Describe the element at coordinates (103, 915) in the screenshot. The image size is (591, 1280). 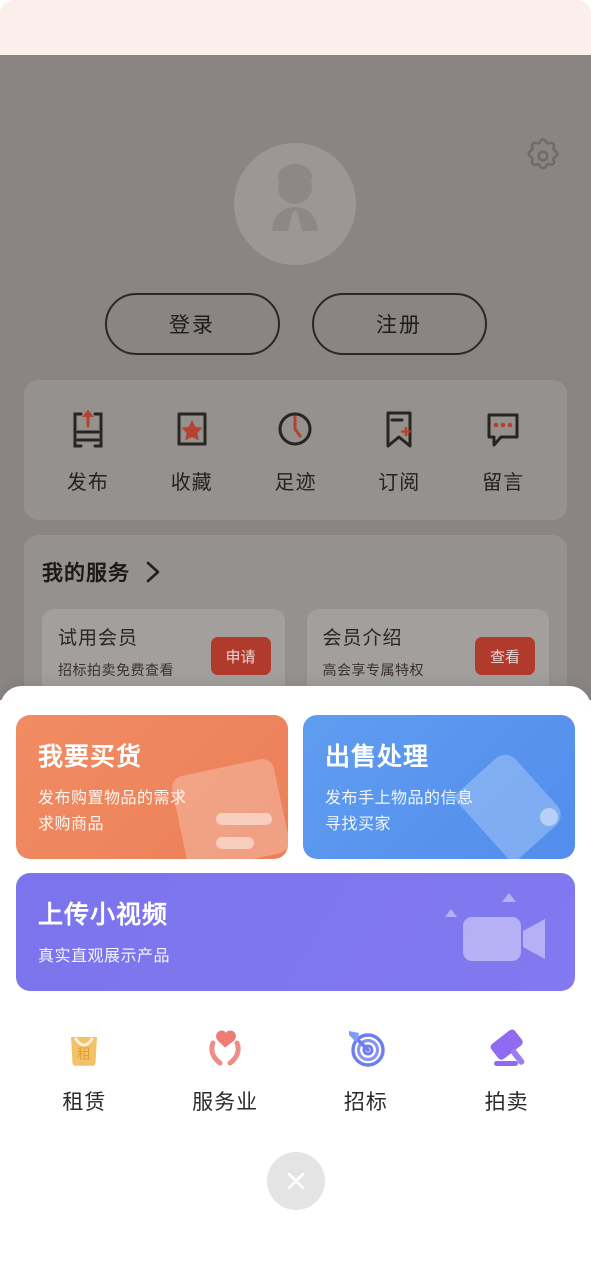
I see `action-card-title: 上传小视频` at that location.